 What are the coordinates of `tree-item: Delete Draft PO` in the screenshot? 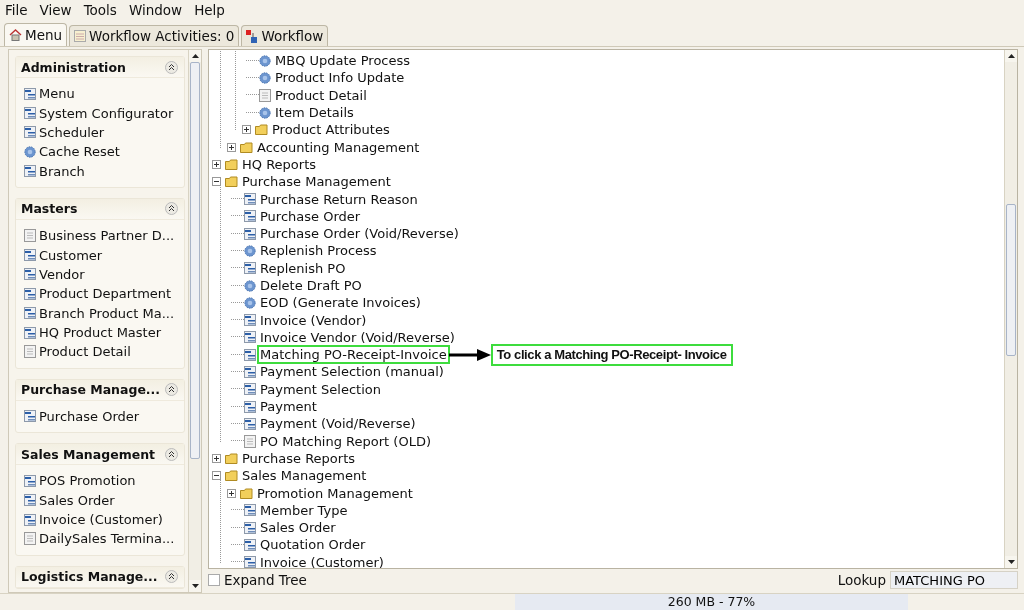 It's located at (311, 285).